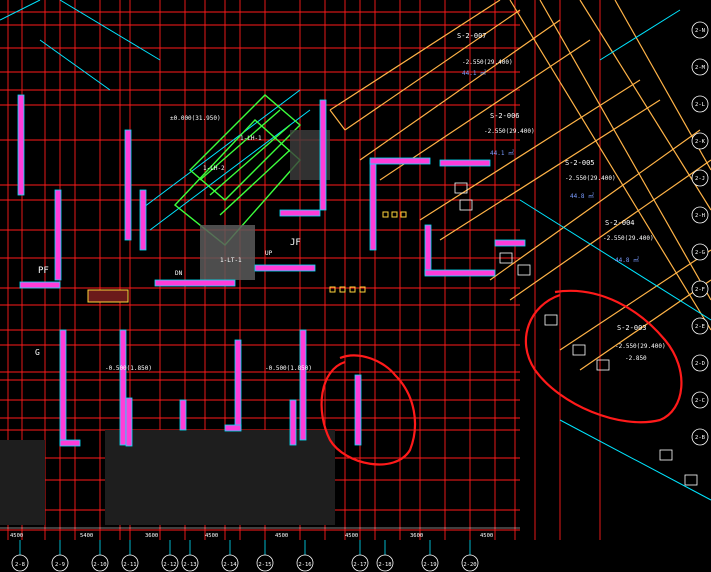 This screenshot has width=711, height=572. What do you see at coordinates (429, 565) in the screenshot?
I see `axis-bubble-label: 2-19` at bounding box center [429, 565].